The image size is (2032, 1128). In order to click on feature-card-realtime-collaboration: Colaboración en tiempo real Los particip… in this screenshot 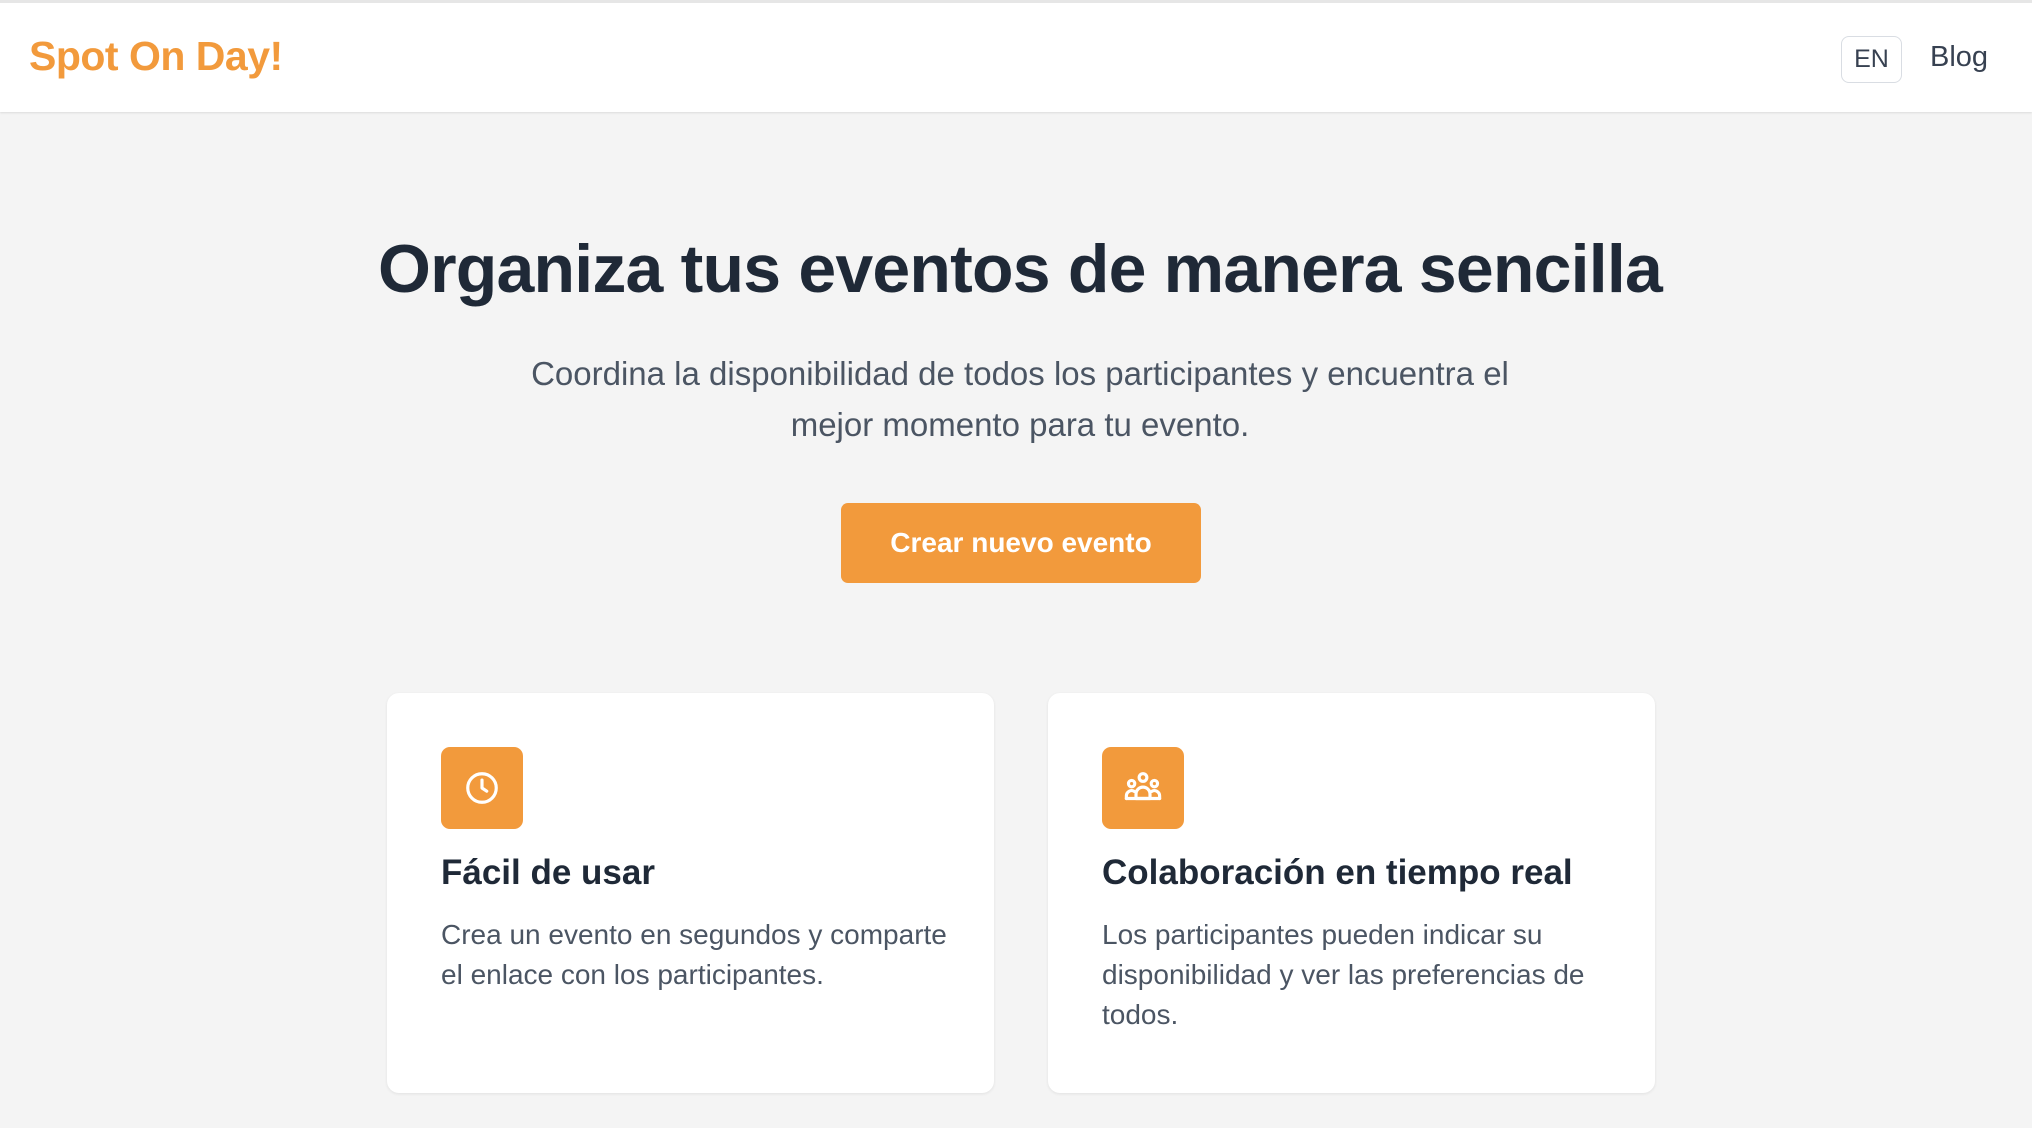, I will do `click(1351, 893)`.